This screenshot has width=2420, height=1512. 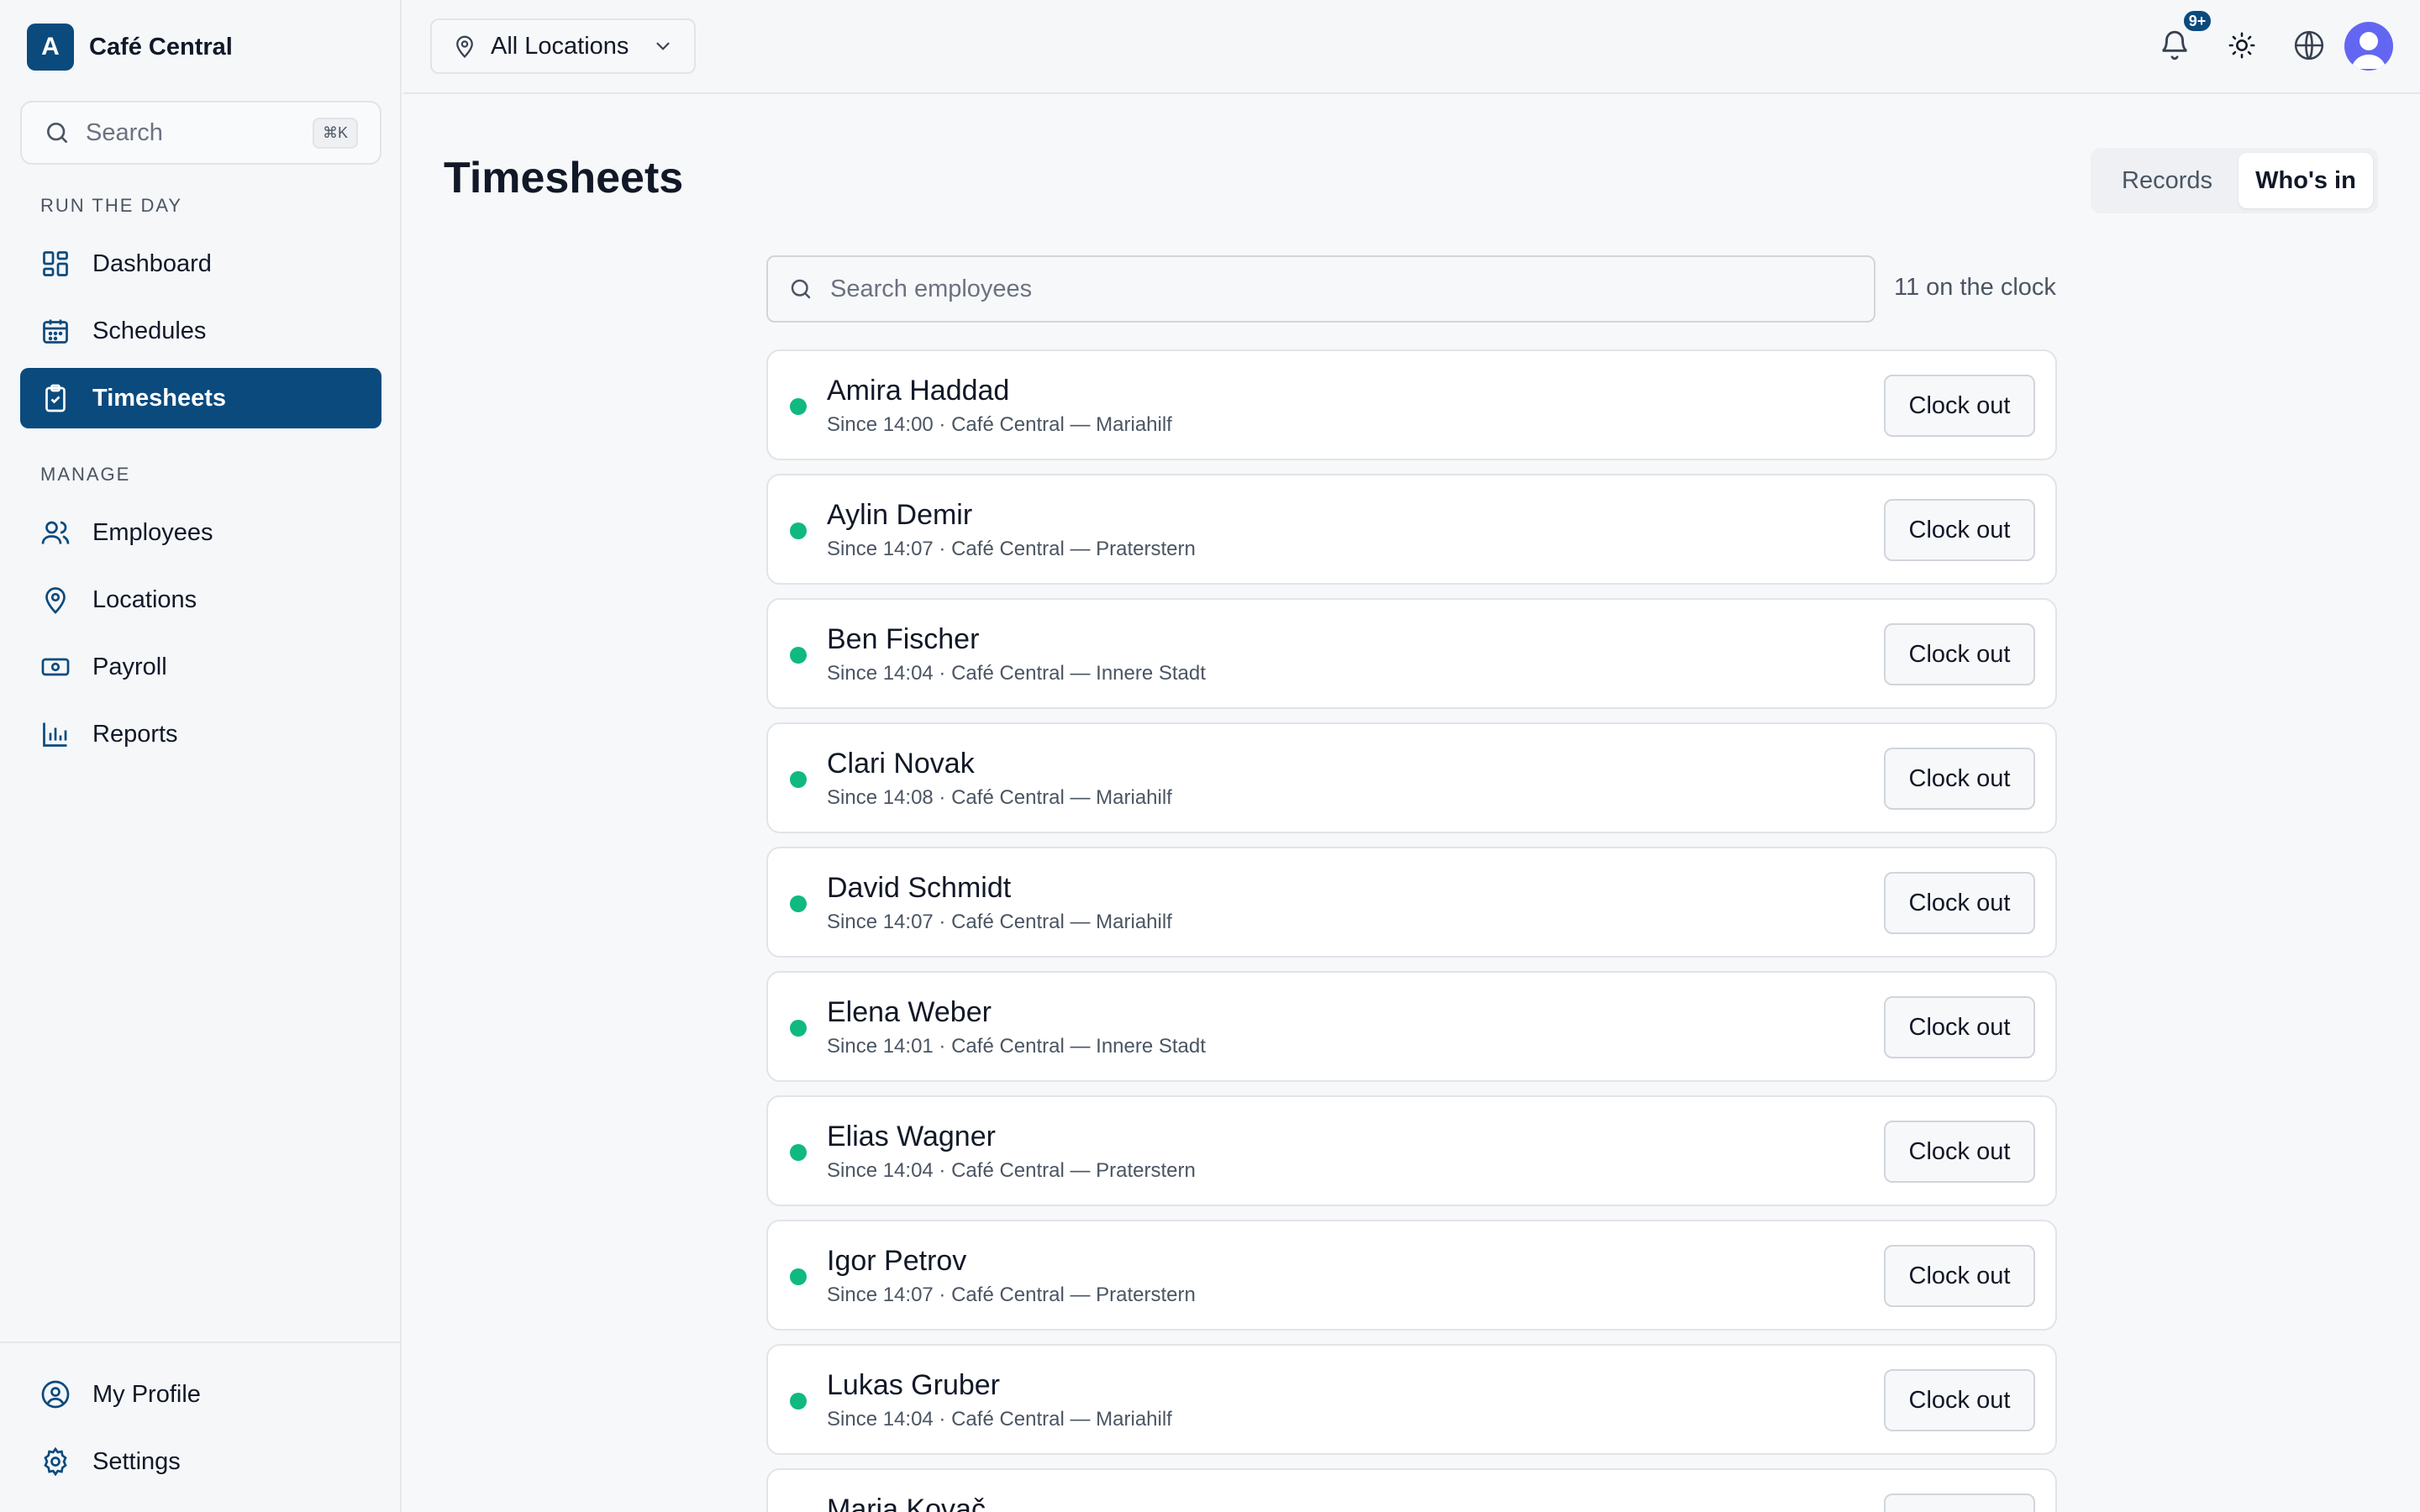 I want to click on sidebar-item-label: Locations, so click(x=144, y=599).